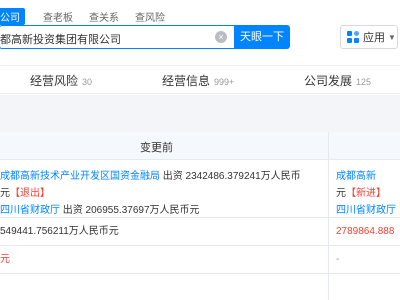  What do you see at coordinates (12, 16) in the screenshot?
I see `tab-company: 公司` at bounding box center [12, 16].